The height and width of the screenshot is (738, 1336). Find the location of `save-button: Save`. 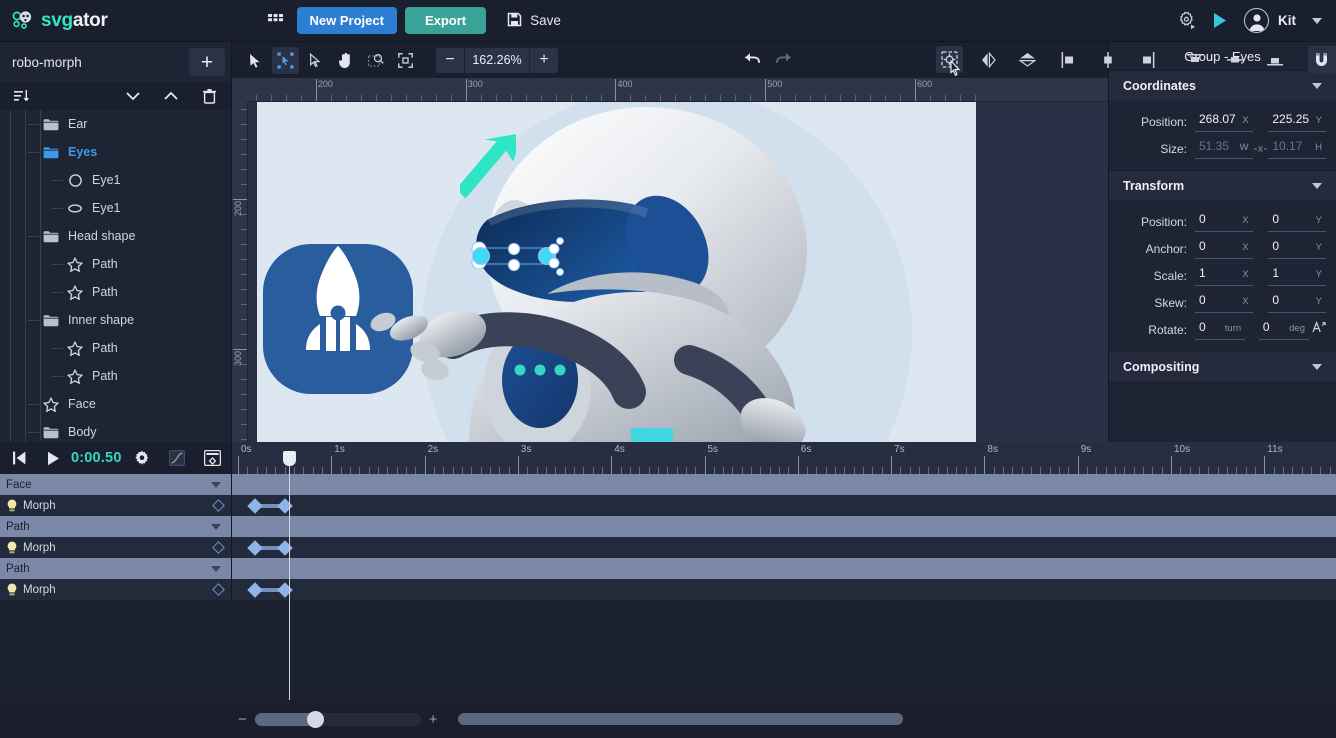

save-button: Save is located at coordinates (534, 20).